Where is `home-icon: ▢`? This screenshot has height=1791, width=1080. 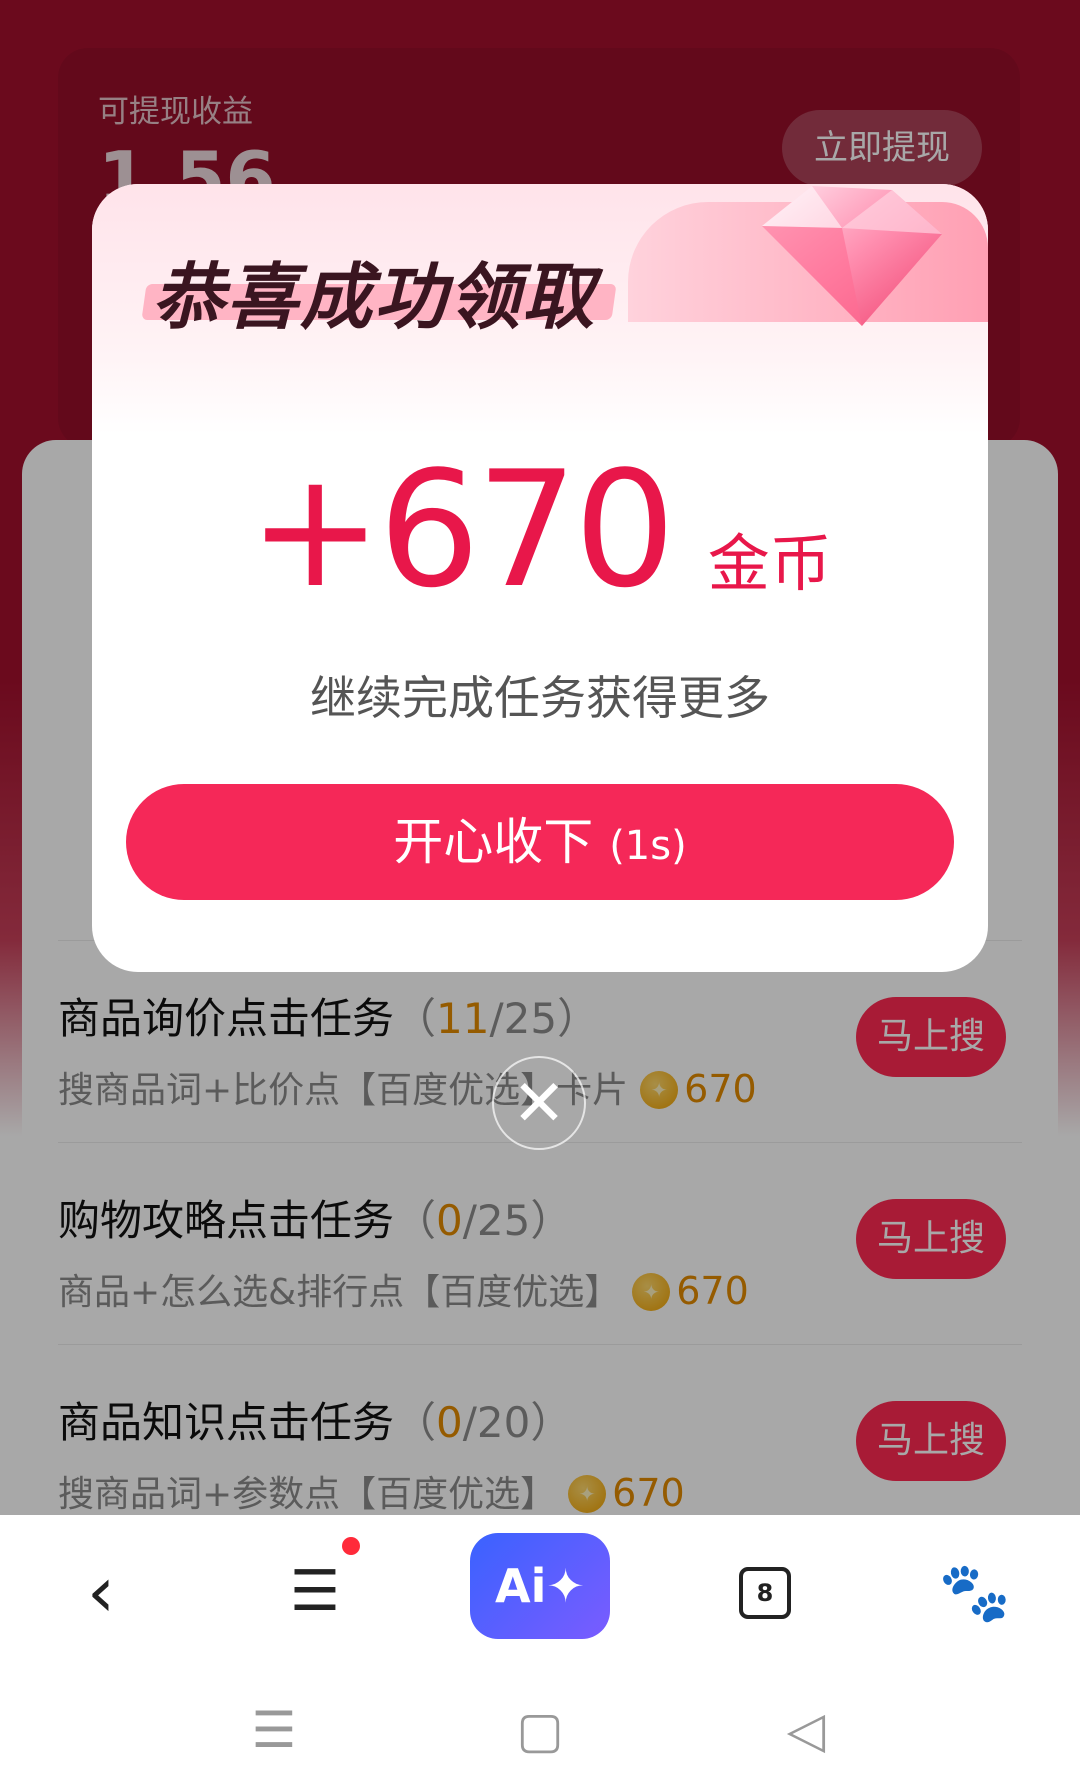
home-icon: ▢ is located at coordinates (540, 1730).